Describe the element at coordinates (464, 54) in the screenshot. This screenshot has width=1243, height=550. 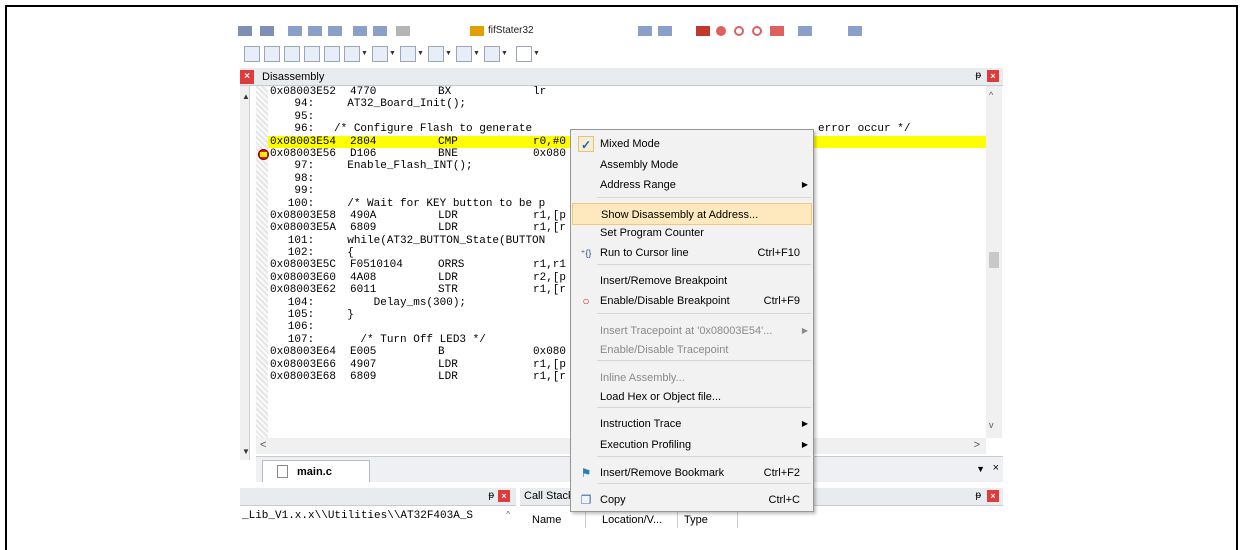
I see `trace-window-icon` at that location.